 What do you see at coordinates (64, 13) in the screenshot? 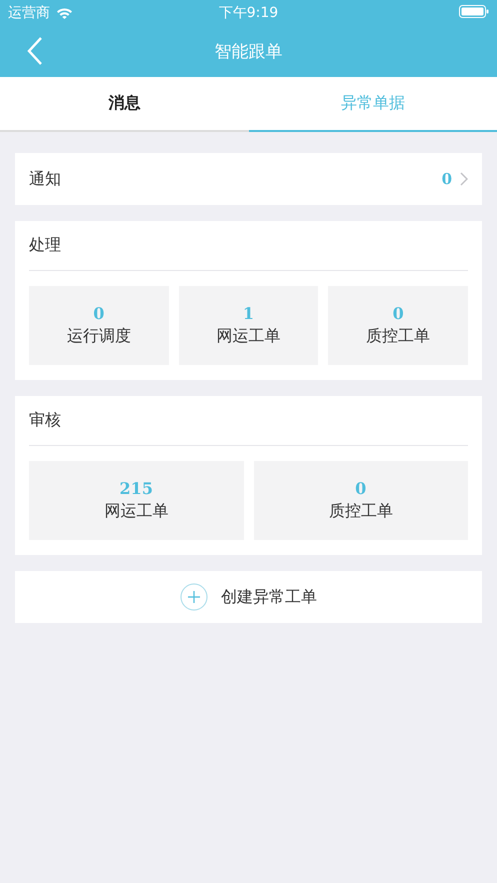
I see `wifi-icon` at bounding box center [64, 13].